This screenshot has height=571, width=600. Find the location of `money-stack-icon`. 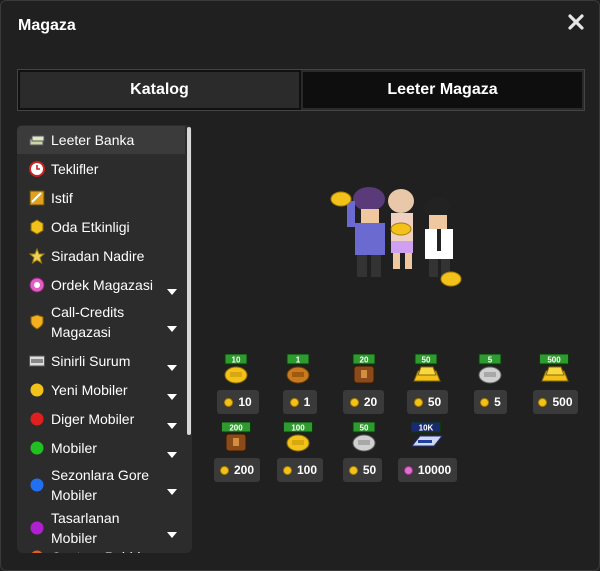

money-stack-icon is located at coordinates (37, 140).